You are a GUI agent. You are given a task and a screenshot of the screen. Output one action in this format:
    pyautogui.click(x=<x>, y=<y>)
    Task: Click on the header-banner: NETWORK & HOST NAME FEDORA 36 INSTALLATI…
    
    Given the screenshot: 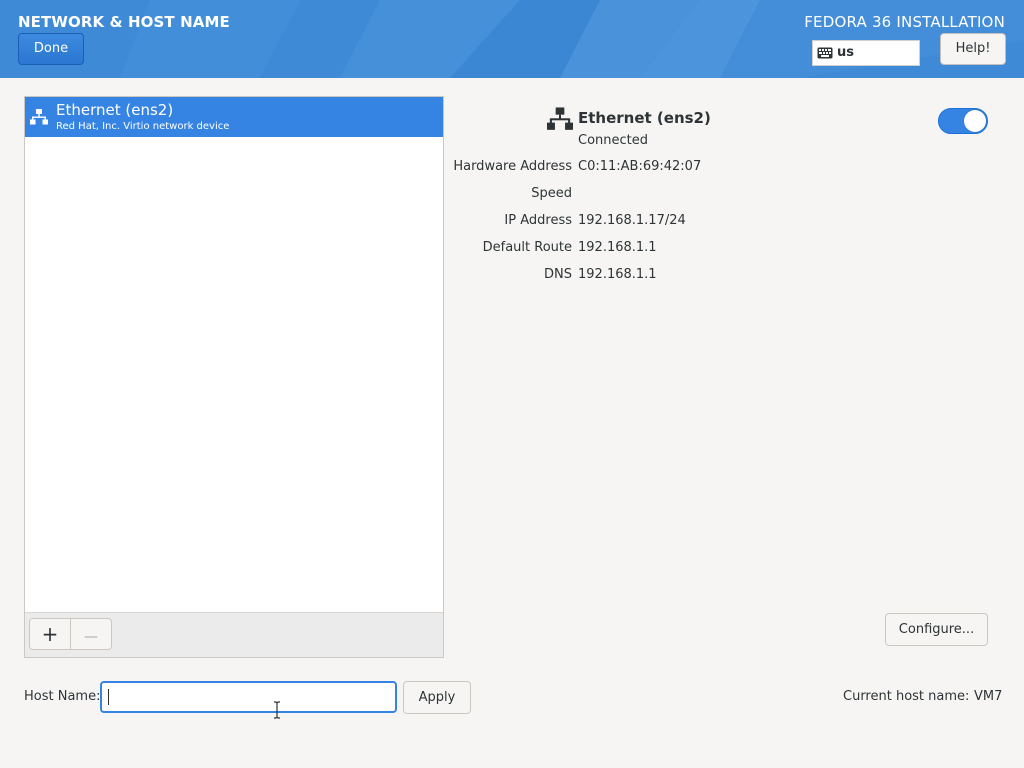 What is the action you would take?
    pyautogui.click(x=512, y=39)
    